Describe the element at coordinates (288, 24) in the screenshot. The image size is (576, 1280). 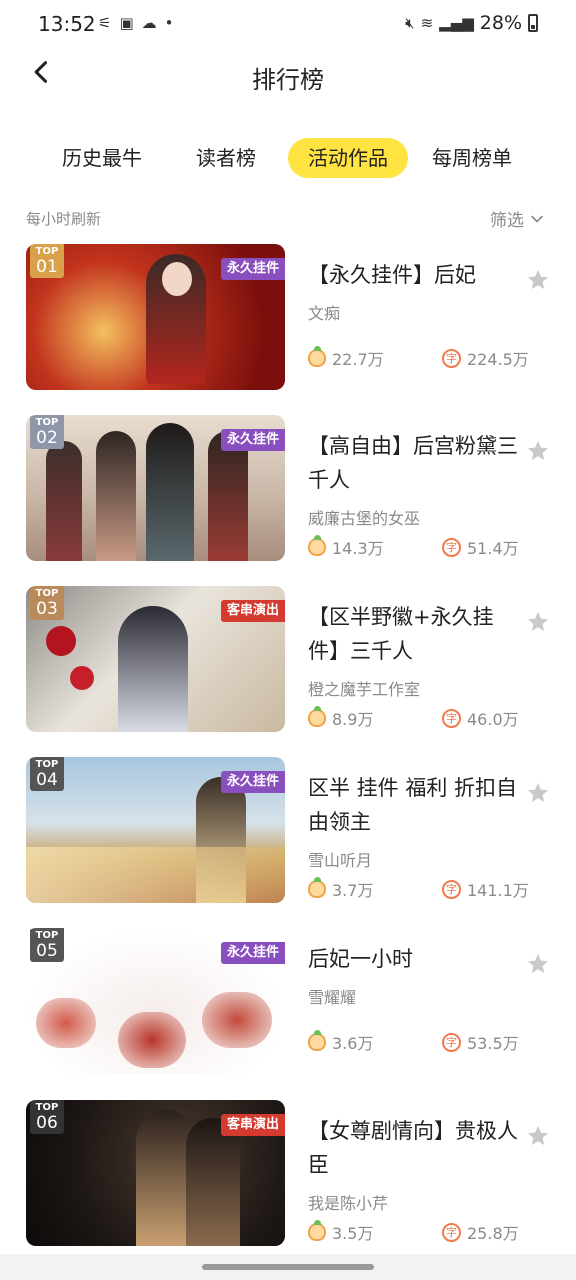
I see `status-bar: 13:52 ⚟ ▣ ☁ • 🔇︎ ≋ ▂▄▆ 28%` at that location.